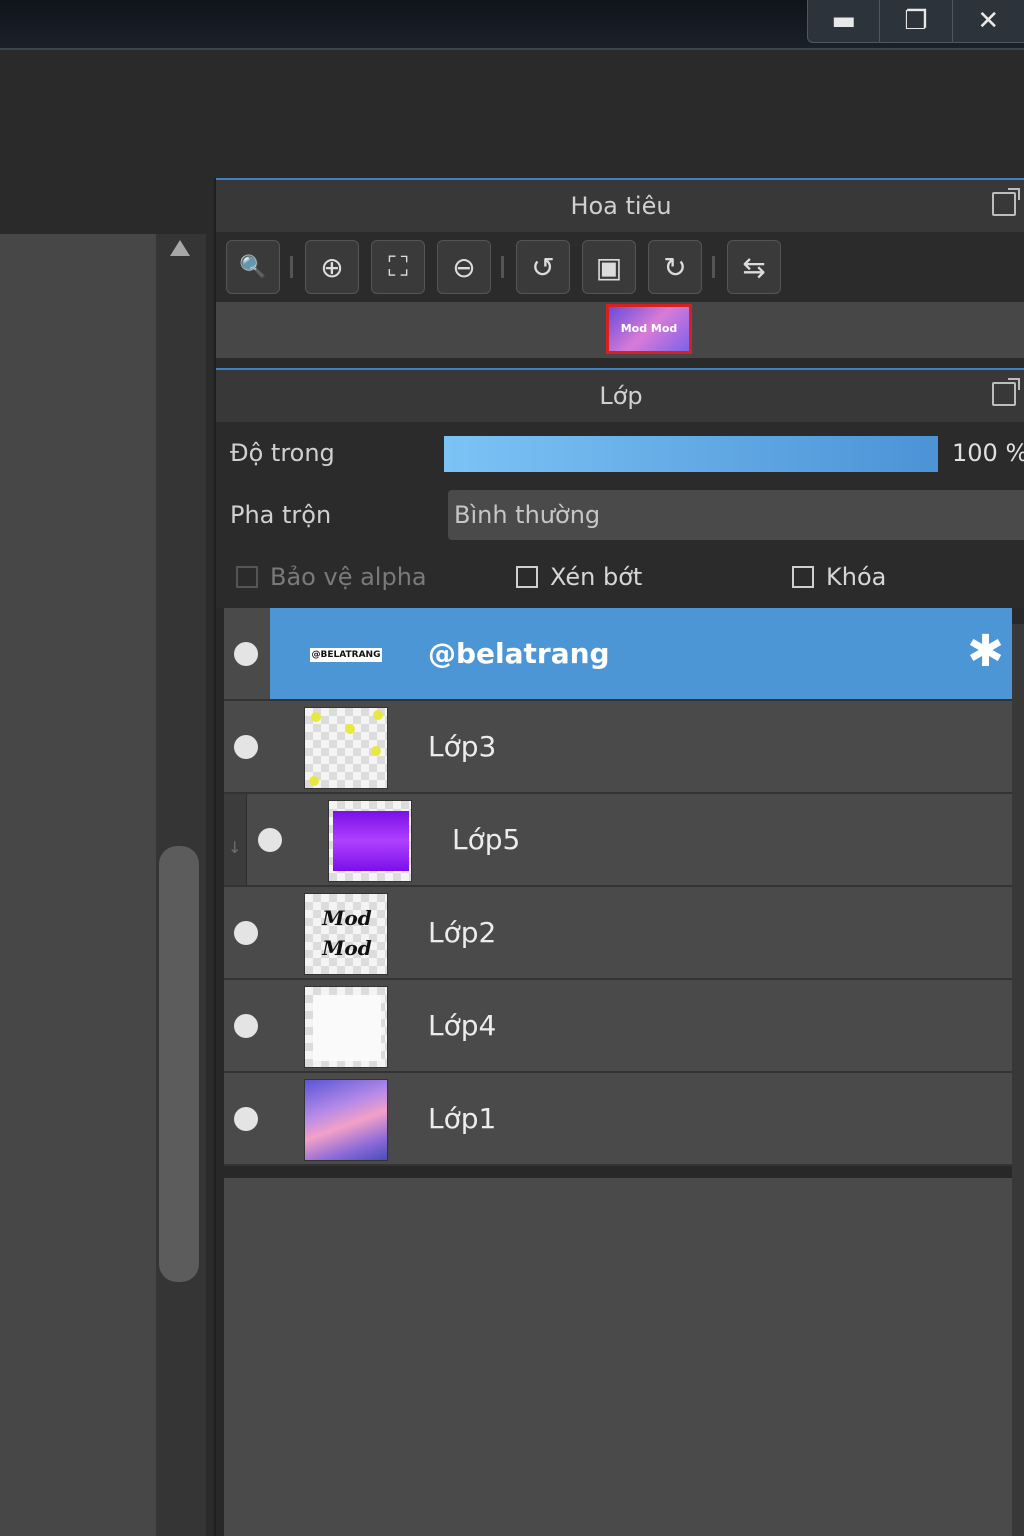 This screenshot has width=1024, height=1536. I want to click on navigator-toolbar: 🔍 ⊕ ⛶ ⊖ ↺ ▣ ↻ ⇆, so click(620, 267).